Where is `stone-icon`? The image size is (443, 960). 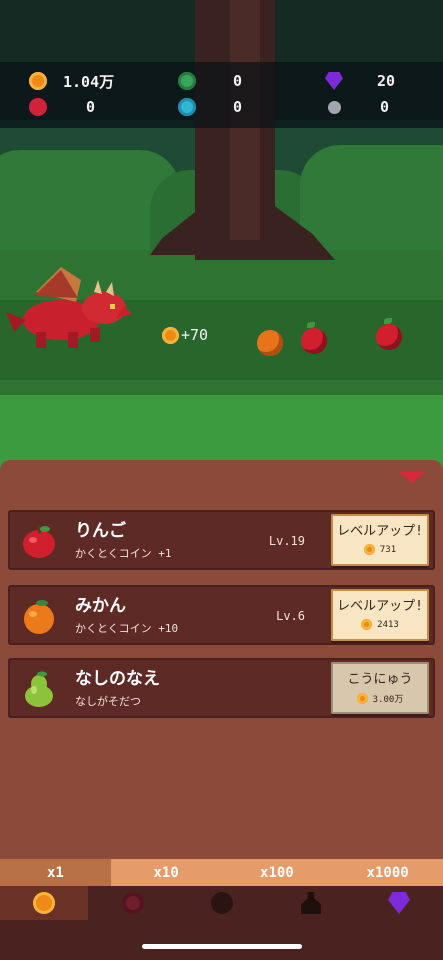 stone-icon is located at coordinates (334, 107).